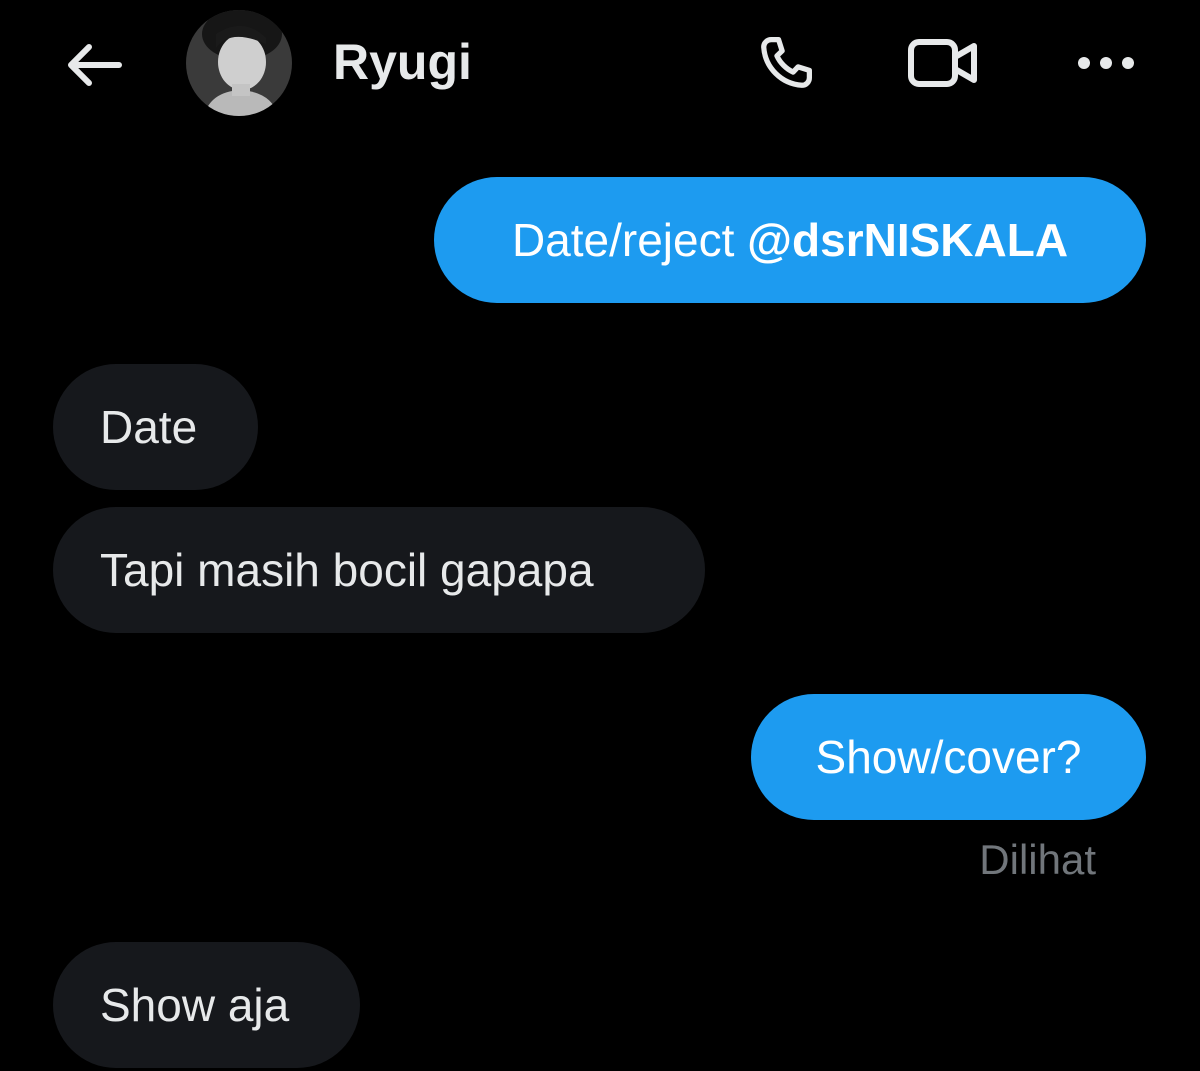 This screenshot has height=1071, width=1200. I want to click on message-bubble-sent: Date/reject @dsrNISKALA, so click(790, 240).